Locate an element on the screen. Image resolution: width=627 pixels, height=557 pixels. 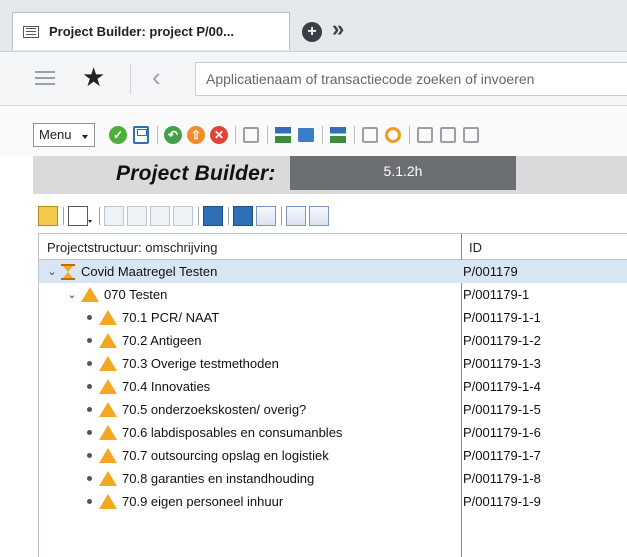
tree-cell-id: P/001179-1-2 is located at coordinates (544, 340).